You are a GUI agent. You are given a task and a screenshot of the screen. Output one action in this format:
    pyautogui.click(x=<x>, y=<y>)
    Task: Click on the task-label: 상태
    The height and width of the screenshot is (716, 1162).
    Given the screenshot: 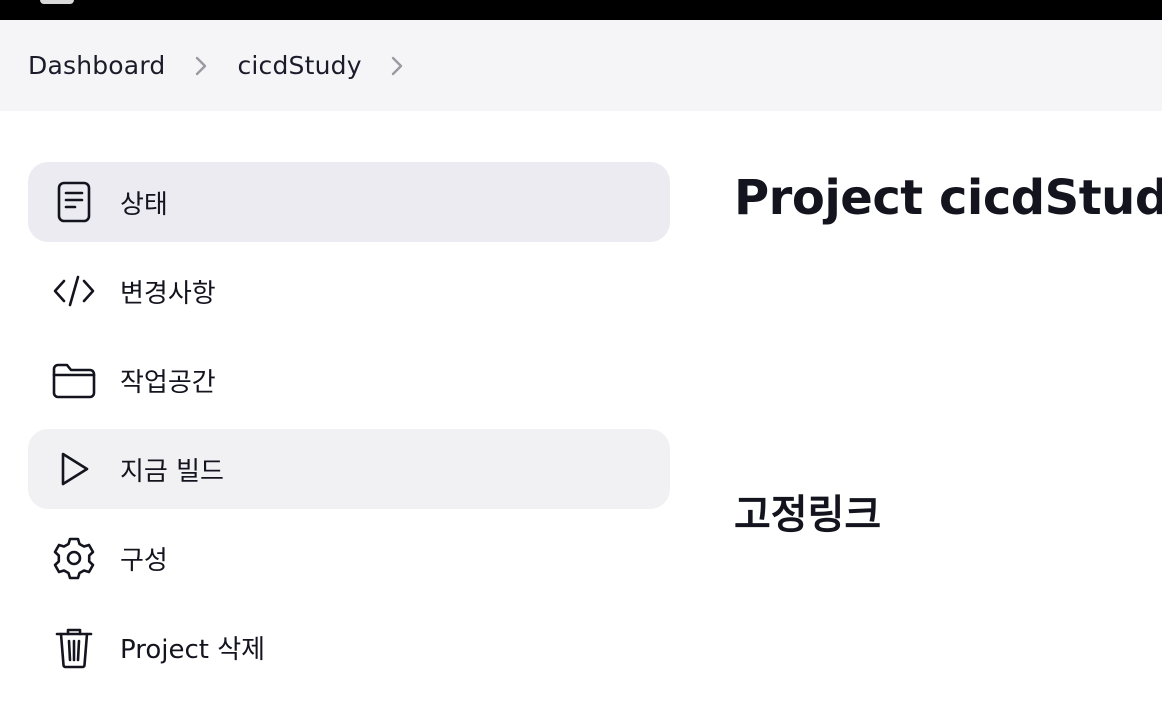 What is the action you would take?
    pyautogui.click(x=144, y=204)
    